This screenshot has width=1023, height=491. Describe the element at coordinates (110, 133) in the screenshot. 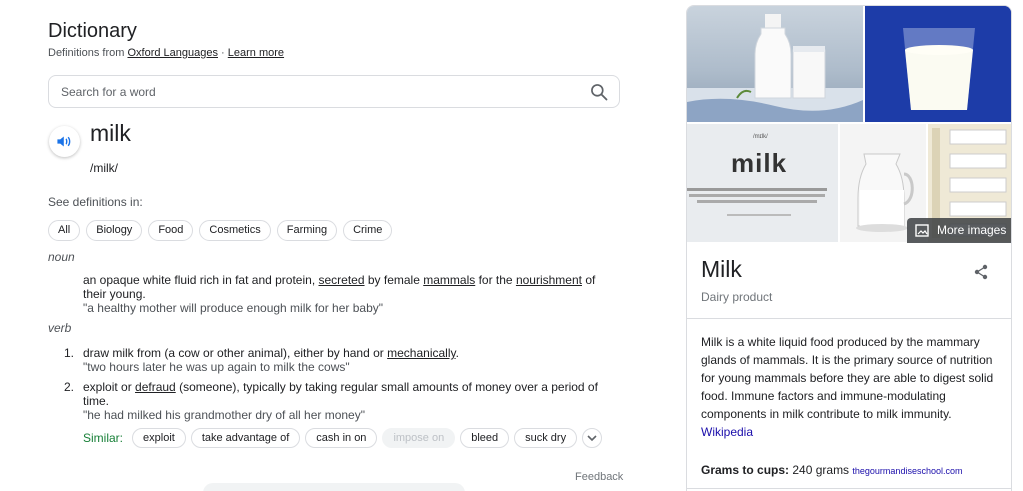

I see `headword: milk` at that location.